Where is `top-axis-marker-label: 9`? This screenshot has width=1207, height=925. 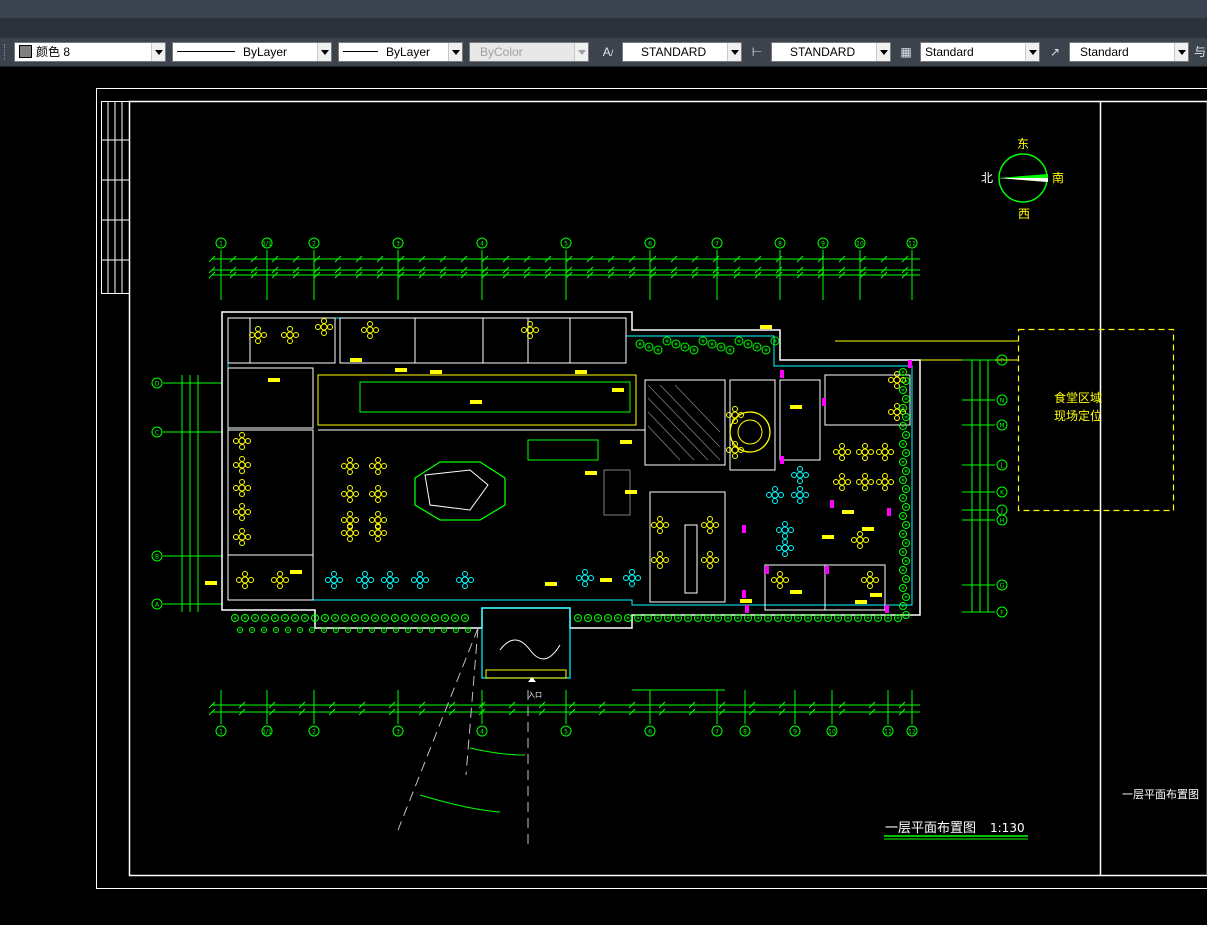 top-axis-marker-label: 9 is located at coordinates (823, 244).